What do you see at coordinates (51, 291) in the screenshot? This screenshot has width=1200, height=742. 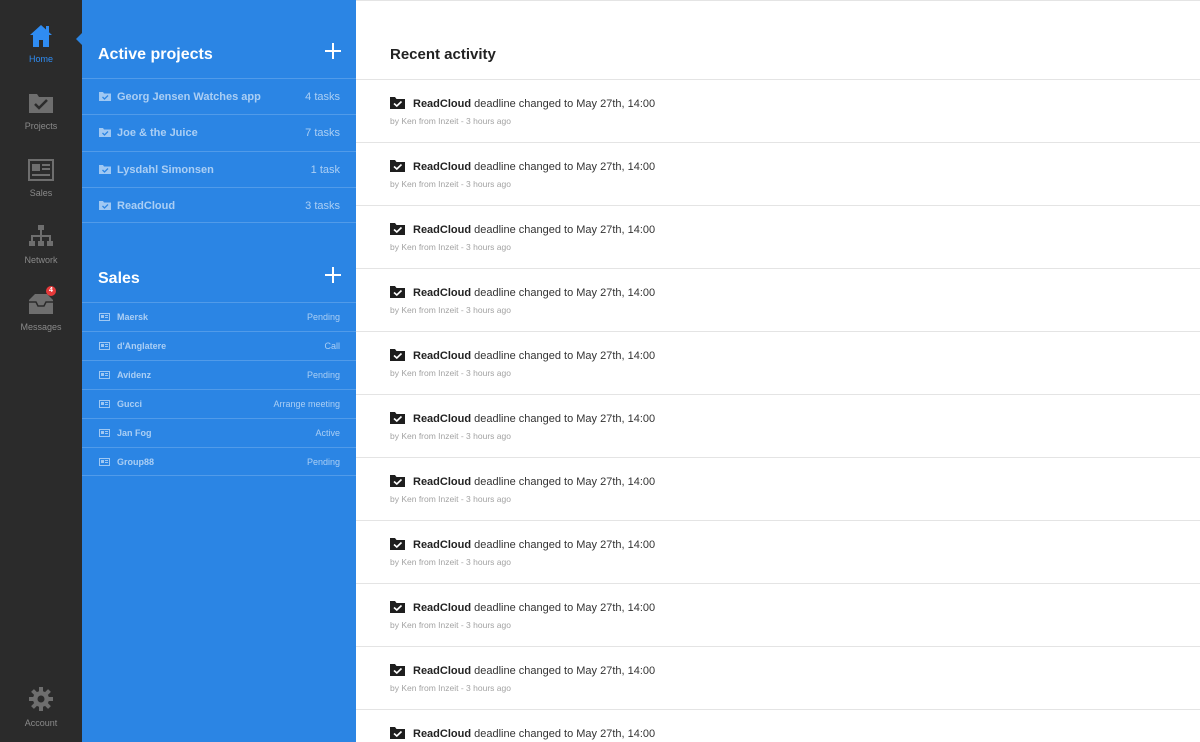 I see `messages-badge: 4` at bounding box center [51, 291].